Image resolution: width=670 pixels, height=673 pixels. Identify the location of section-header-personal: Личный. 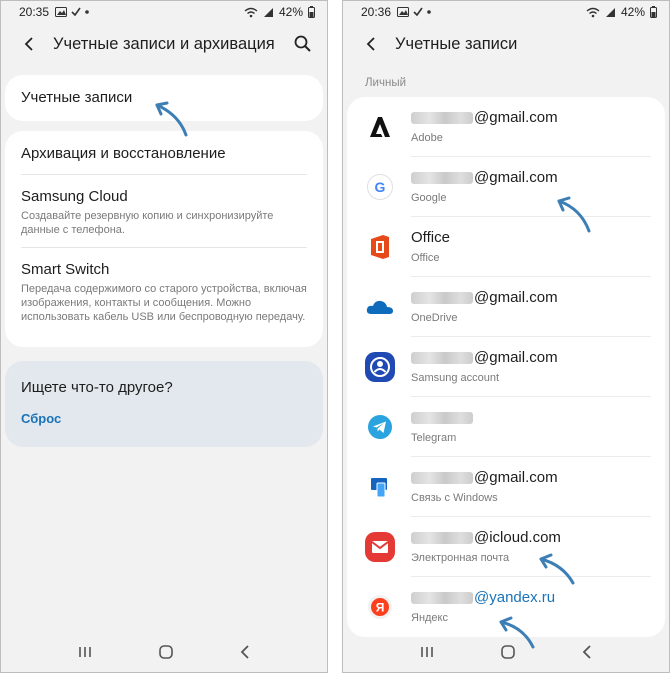
(386, 83).